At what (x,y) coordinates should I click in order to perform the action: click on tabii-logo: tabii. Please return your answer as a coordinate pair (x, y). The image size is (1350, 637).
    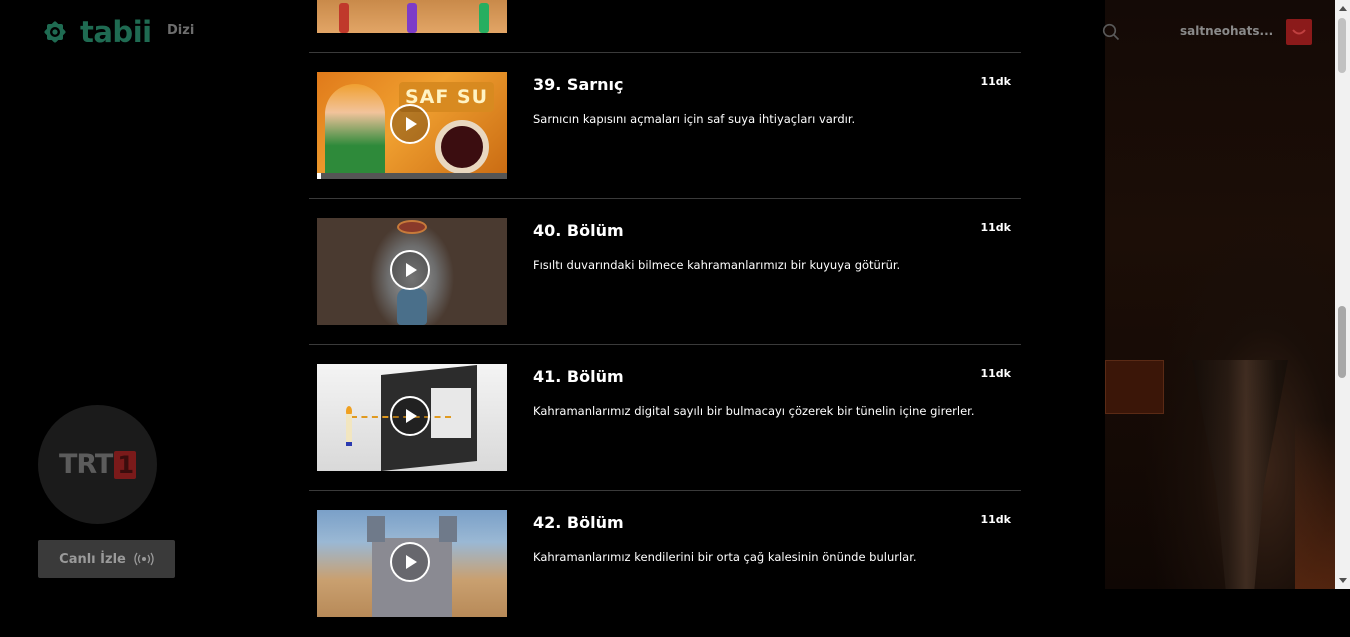
    Looking at the image, I should click on (95, 32).